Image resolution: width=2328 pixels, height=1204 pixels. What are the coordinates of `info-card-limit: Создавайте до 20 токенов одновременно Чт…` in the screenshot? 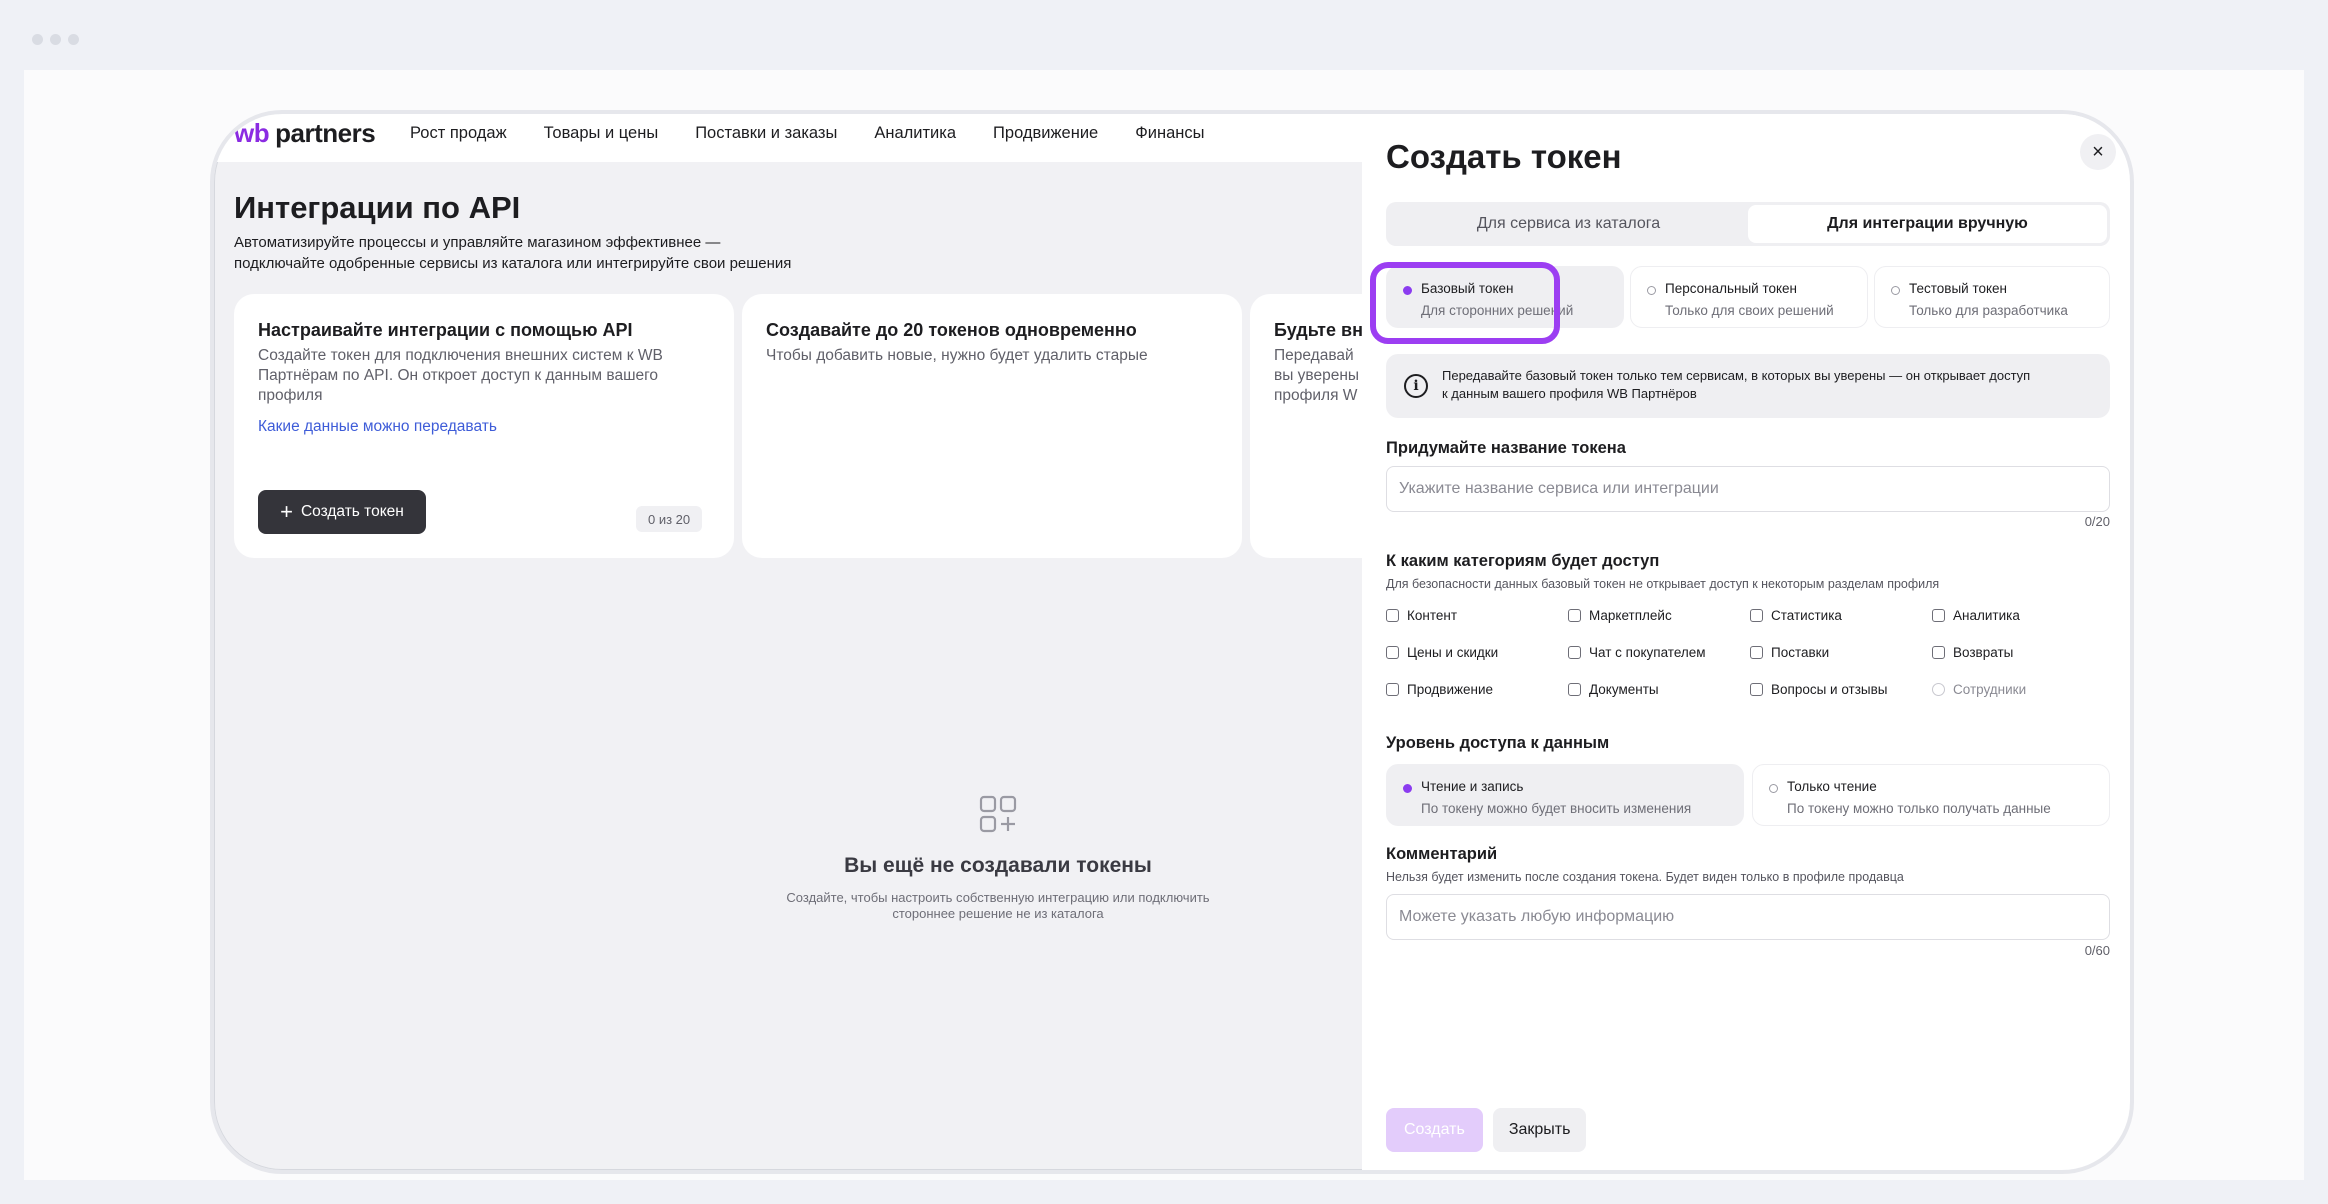 It's located at (992, 426).